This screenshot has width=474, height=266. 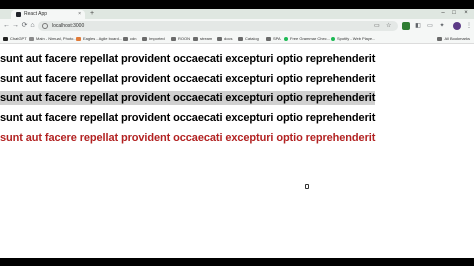 What do you see at coordinates (406, 26) in the screenshot?
I see `extension-green-icon` at bounding box center [406, 26].